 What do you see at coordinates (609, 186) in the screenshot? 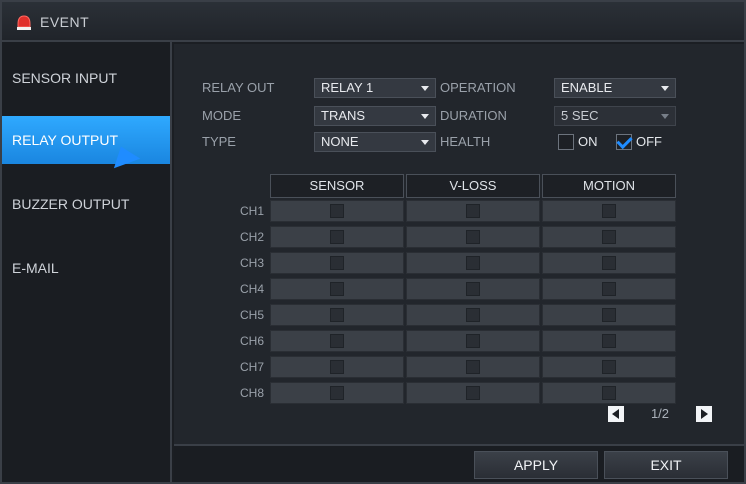
I see `table-header-motion: MOTION` at bounding box center [609, 186].